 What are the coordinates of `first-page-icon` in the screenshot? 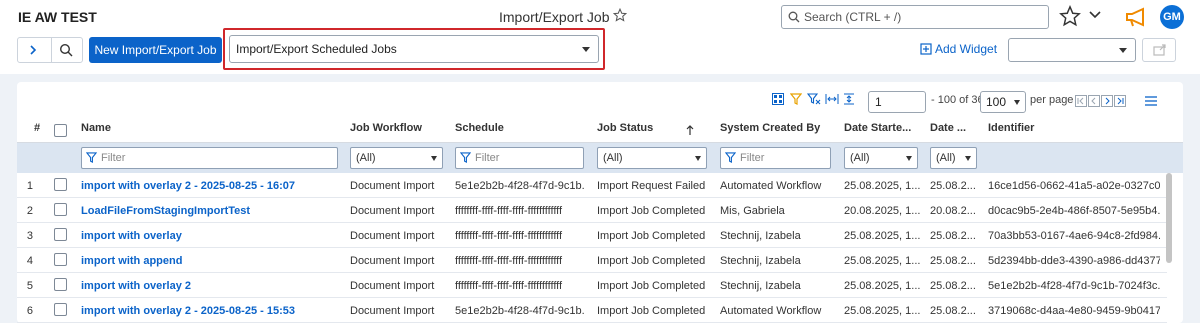 It's located at (1080, 101).